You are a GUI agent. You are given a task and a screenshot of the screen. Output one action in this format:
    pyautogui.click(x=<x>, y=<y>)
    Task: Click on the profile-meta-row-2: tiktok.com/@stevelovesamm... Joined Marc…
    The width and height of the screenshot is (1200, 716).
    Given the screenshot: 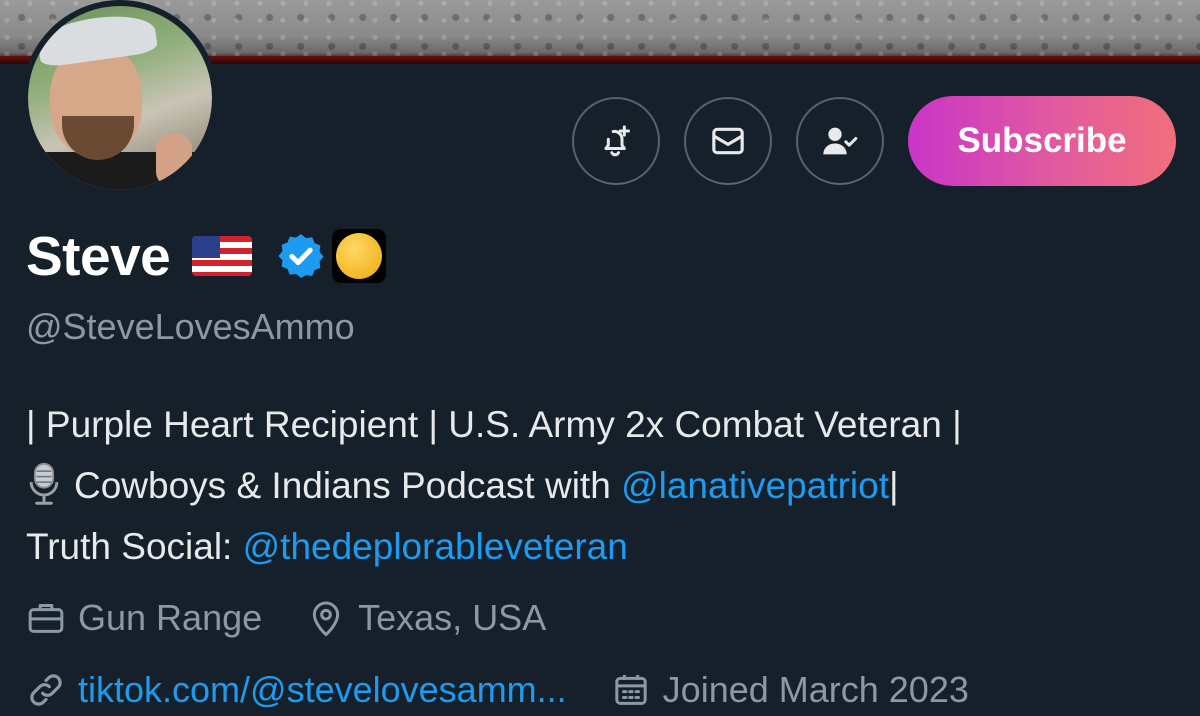 What is the action you would take?
    pyautogui.click(x=519, y=690)
    